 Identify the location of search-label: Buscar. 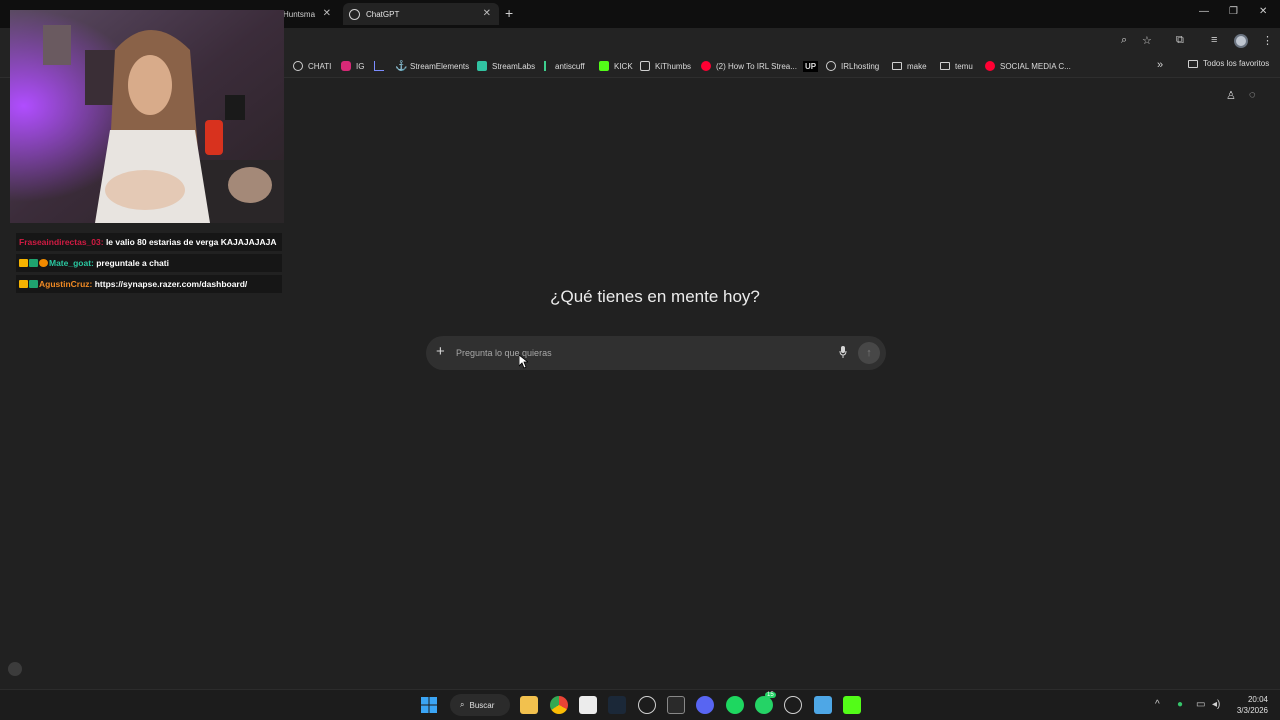
(482, 705).